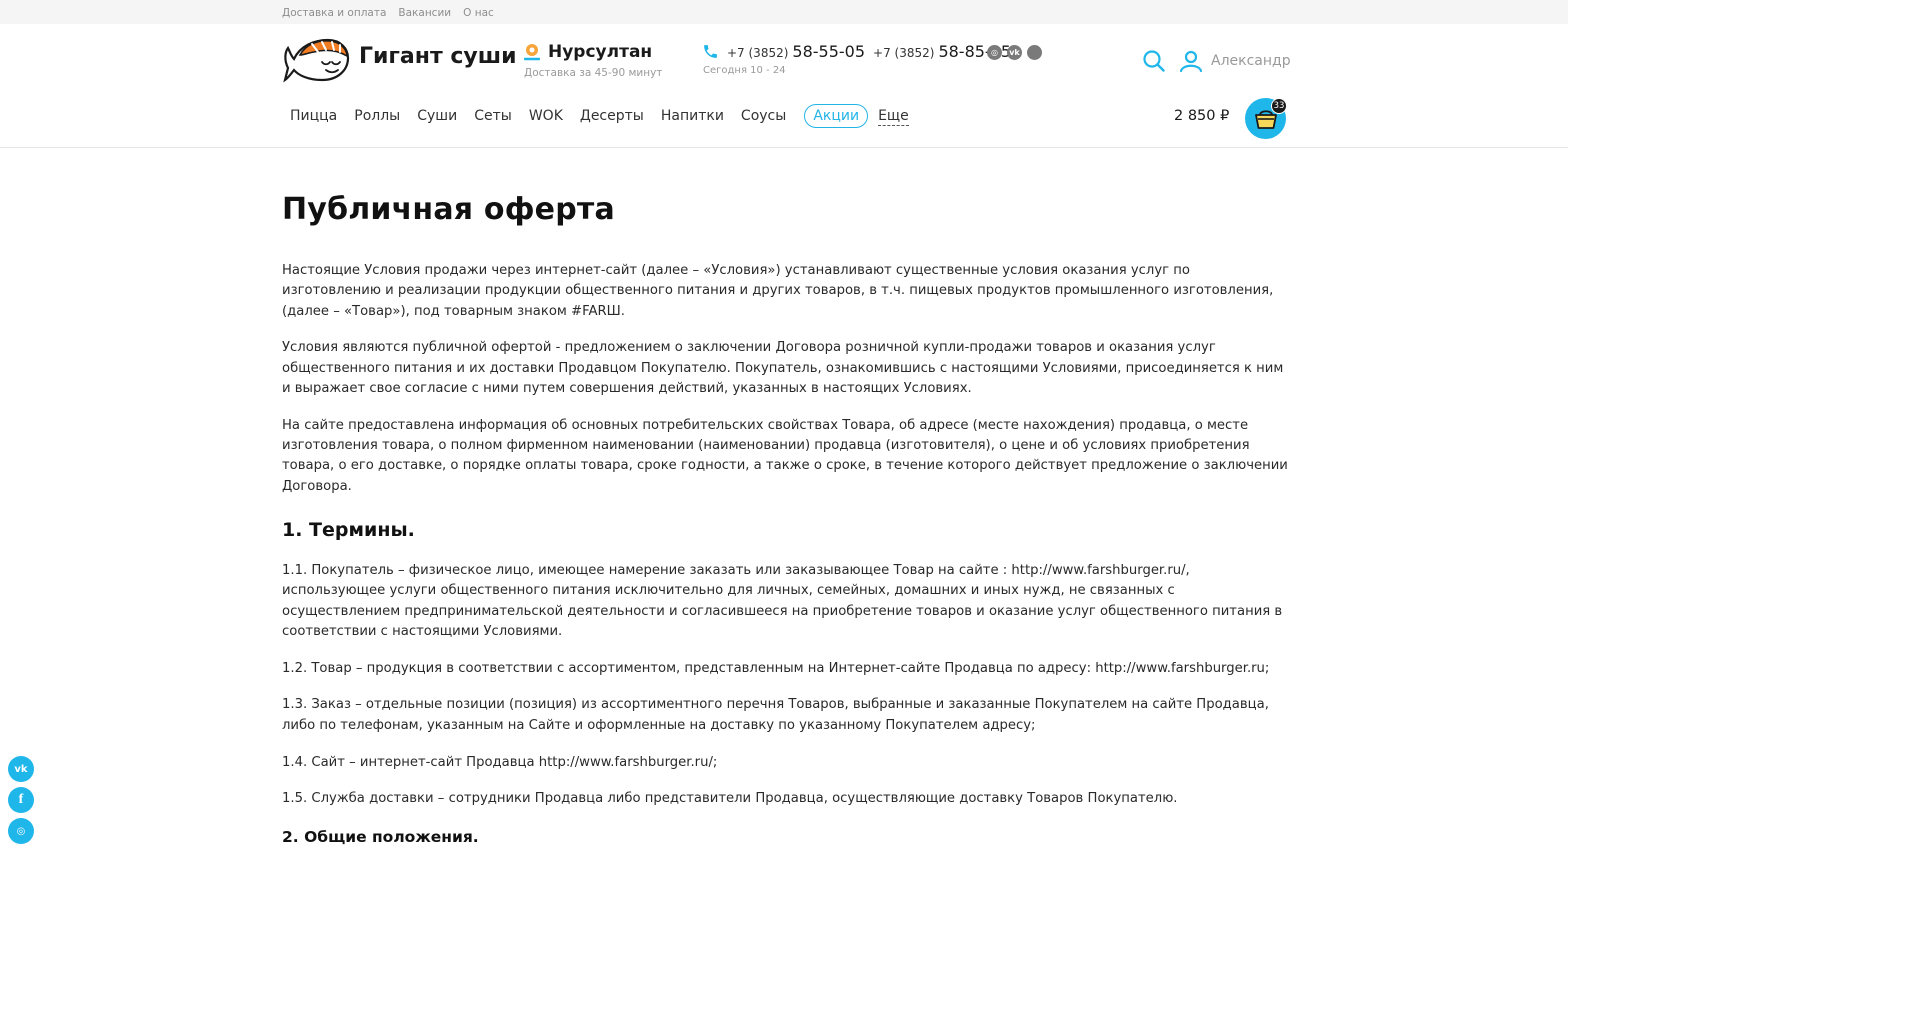  I want to click on top-bar: Доставка и оплата Вакансии О нас, so click(784, 12).